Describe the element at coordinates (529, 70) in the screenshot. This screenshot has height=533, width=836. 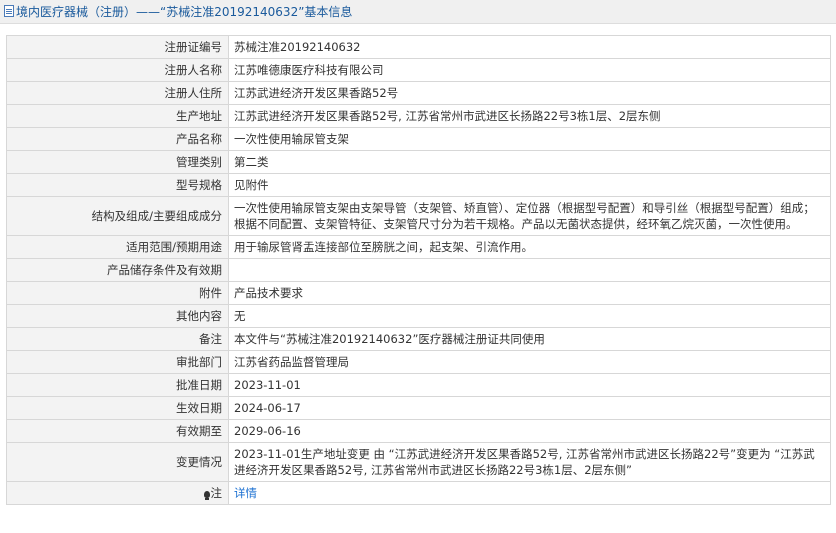
I see `row-value: 江苏唯德康医疗科技有限公司` at that location.